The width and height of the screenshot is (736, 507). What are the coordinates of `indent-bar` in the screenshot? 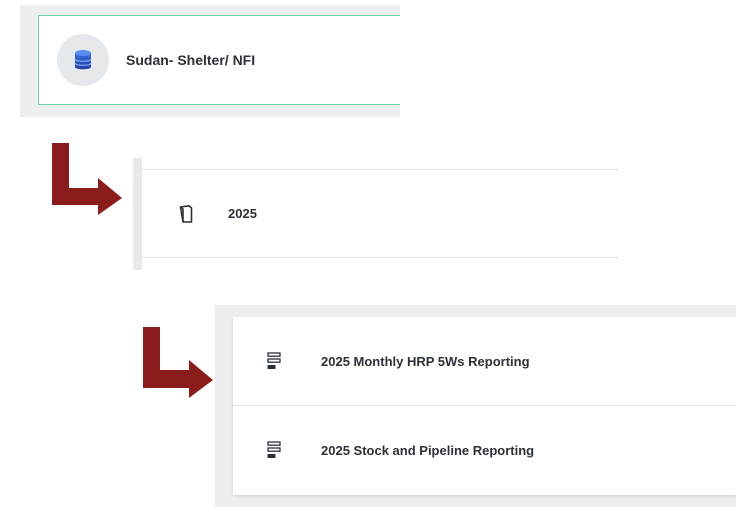 It's located at (137, 214).